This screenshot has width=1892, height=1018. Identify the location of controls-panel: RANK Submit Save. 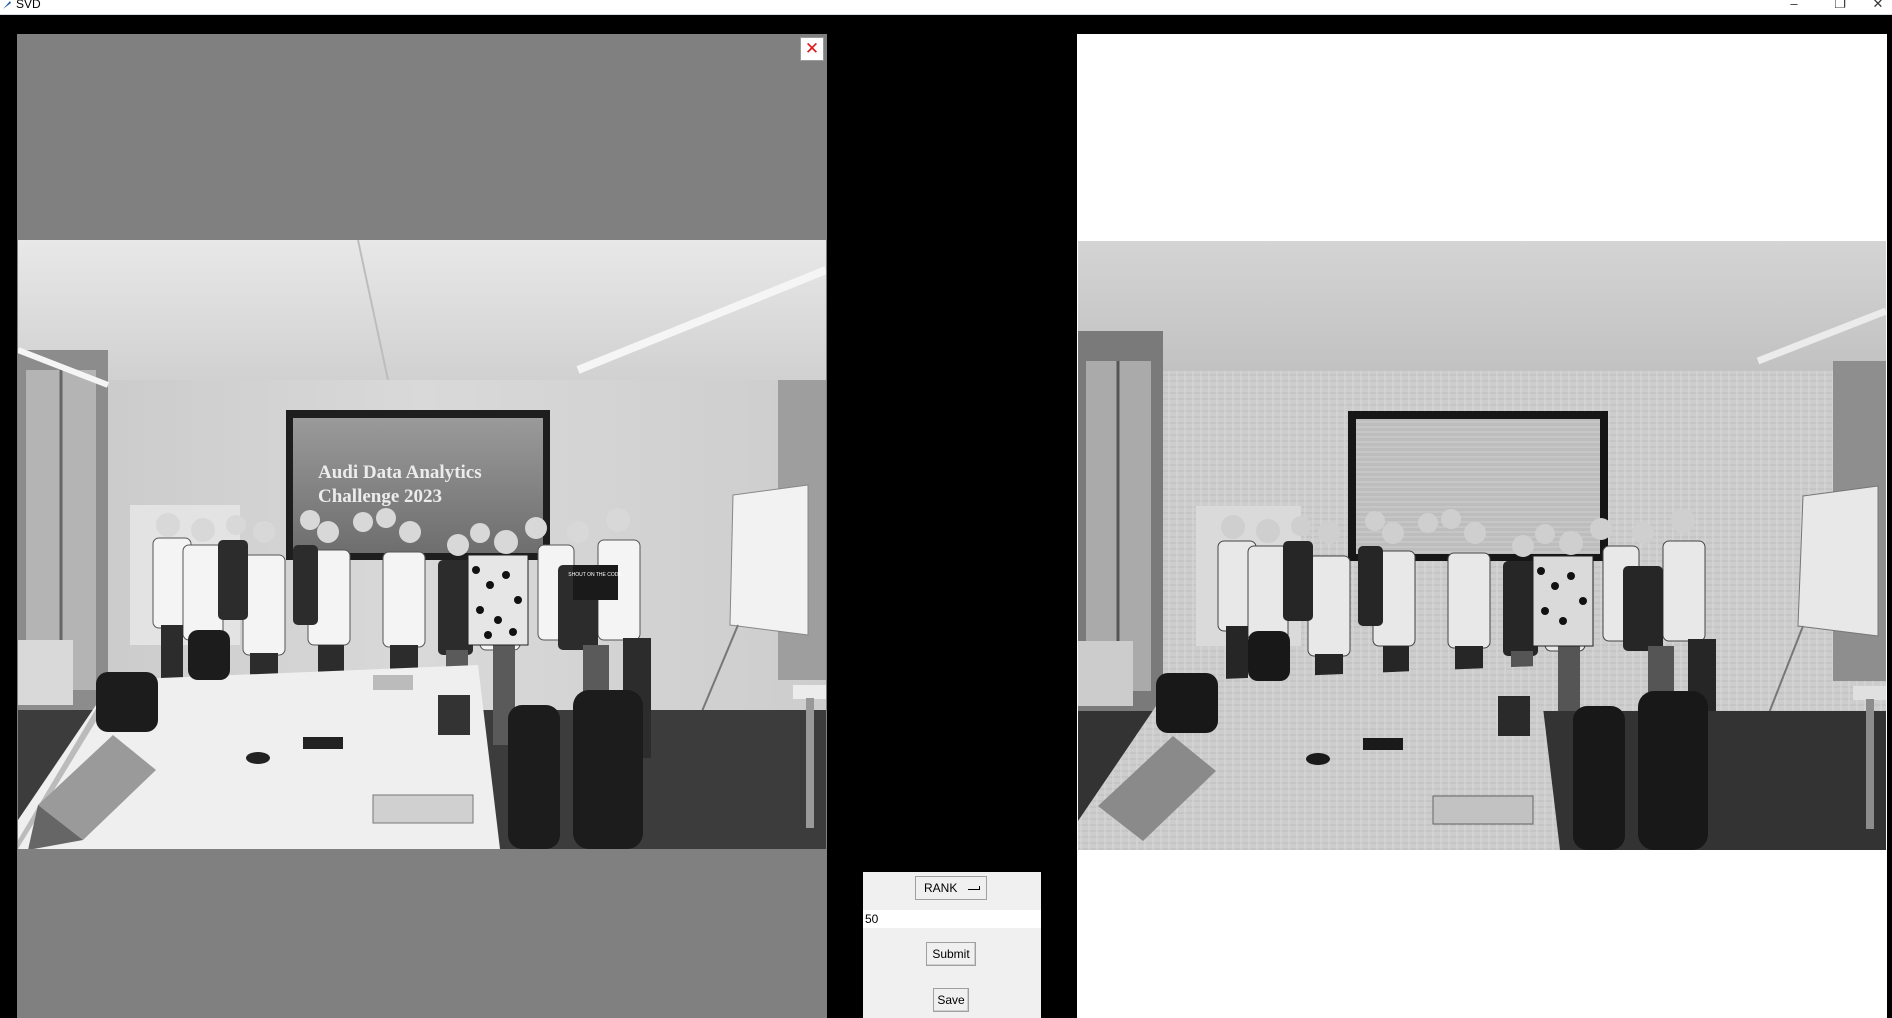
(952, 945).